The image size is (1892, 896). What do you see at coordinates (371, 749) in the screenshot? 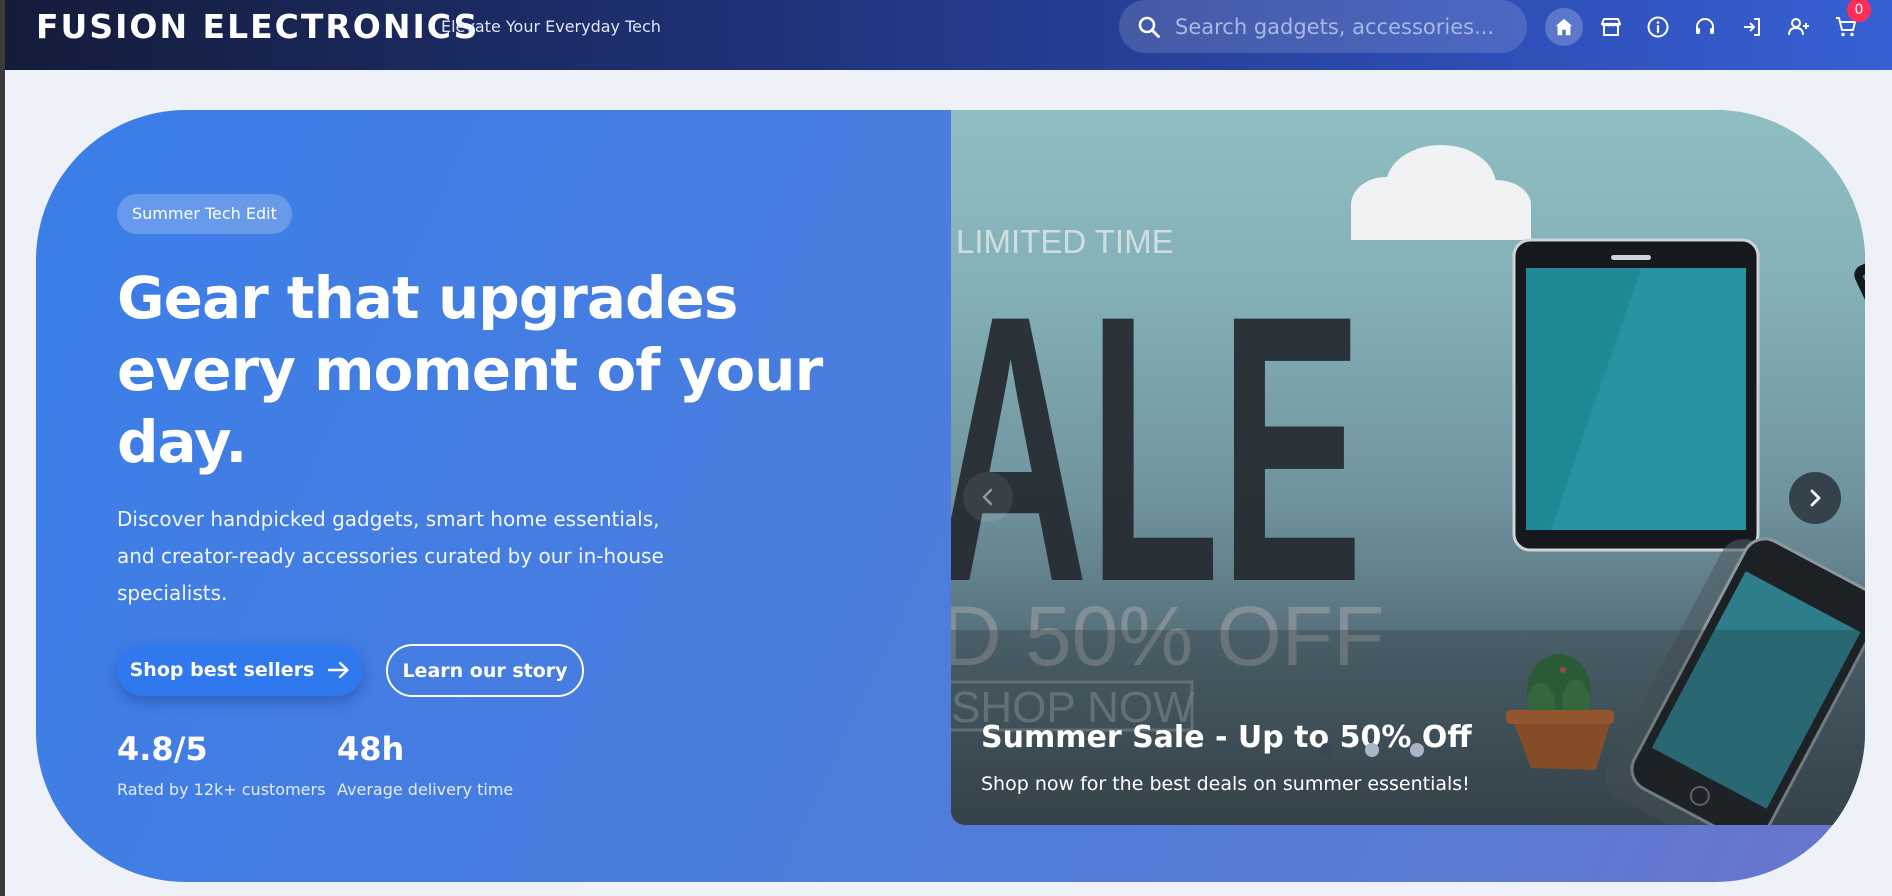
I see `stat-delivery-value: 48h` at bounding box center [371, 749].